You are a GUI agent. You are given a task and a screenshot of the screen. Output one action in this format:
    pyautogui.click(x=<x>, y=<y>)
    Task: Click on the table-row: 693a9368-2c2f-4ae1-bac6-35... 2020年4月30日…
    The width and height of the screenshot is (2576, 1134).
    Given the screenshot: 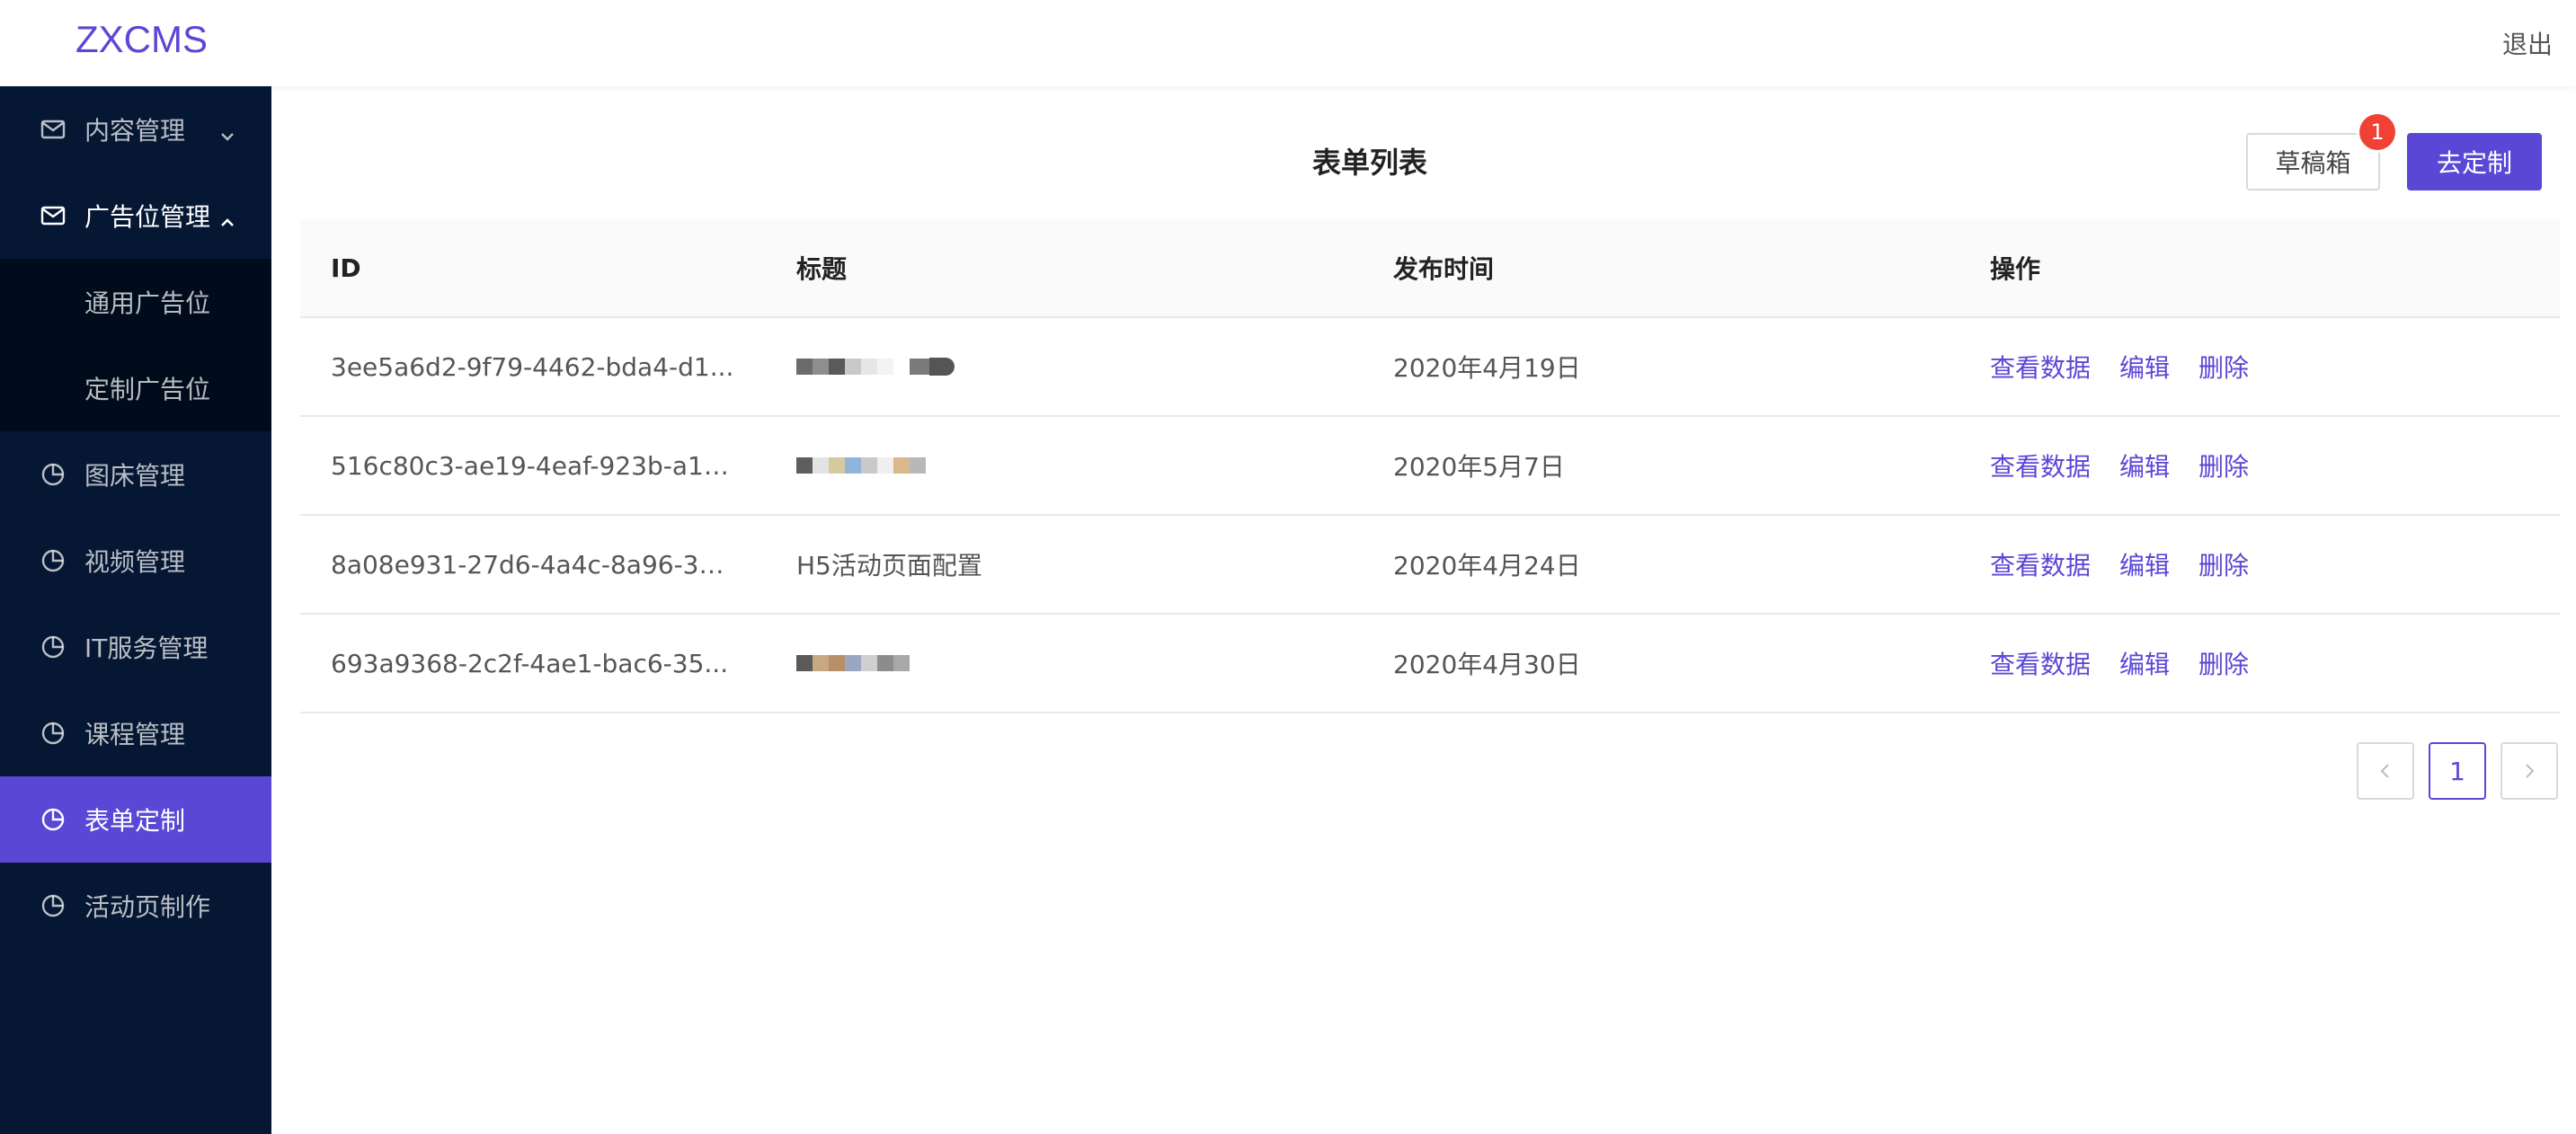 What is the action you would take?
    pyautogui.click(x=1430, y=664)
    